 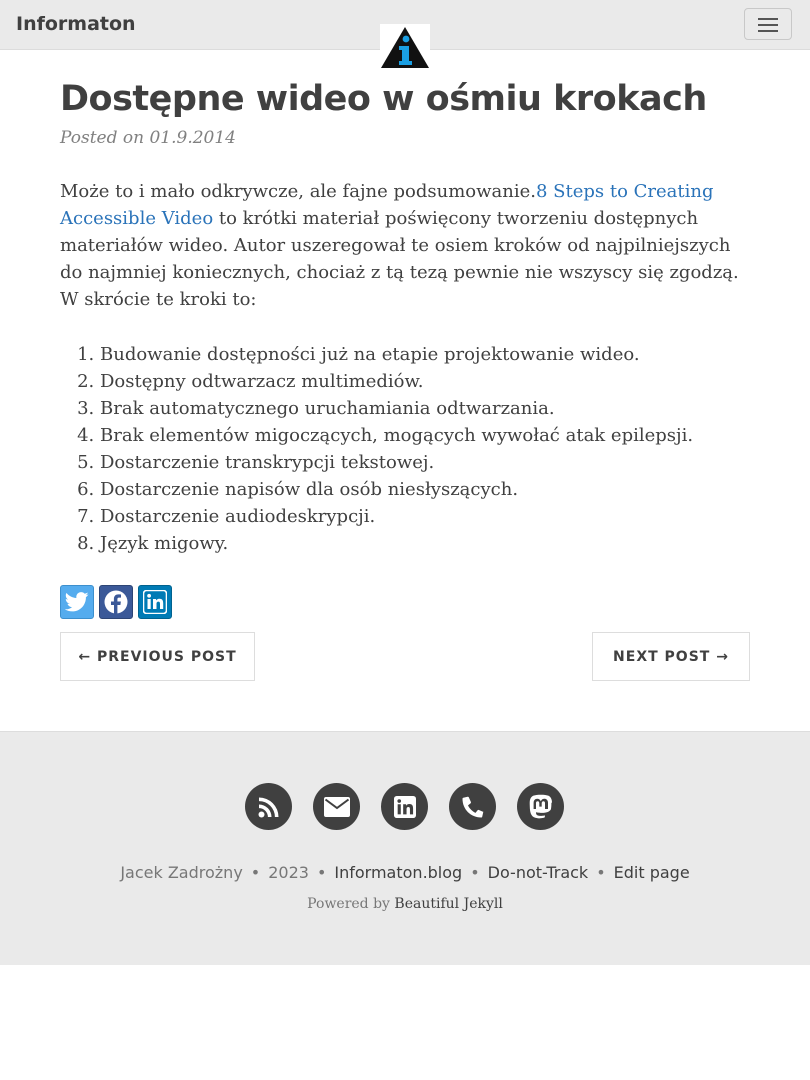 I want to click on rss-icon, so click(x=268, y=807).